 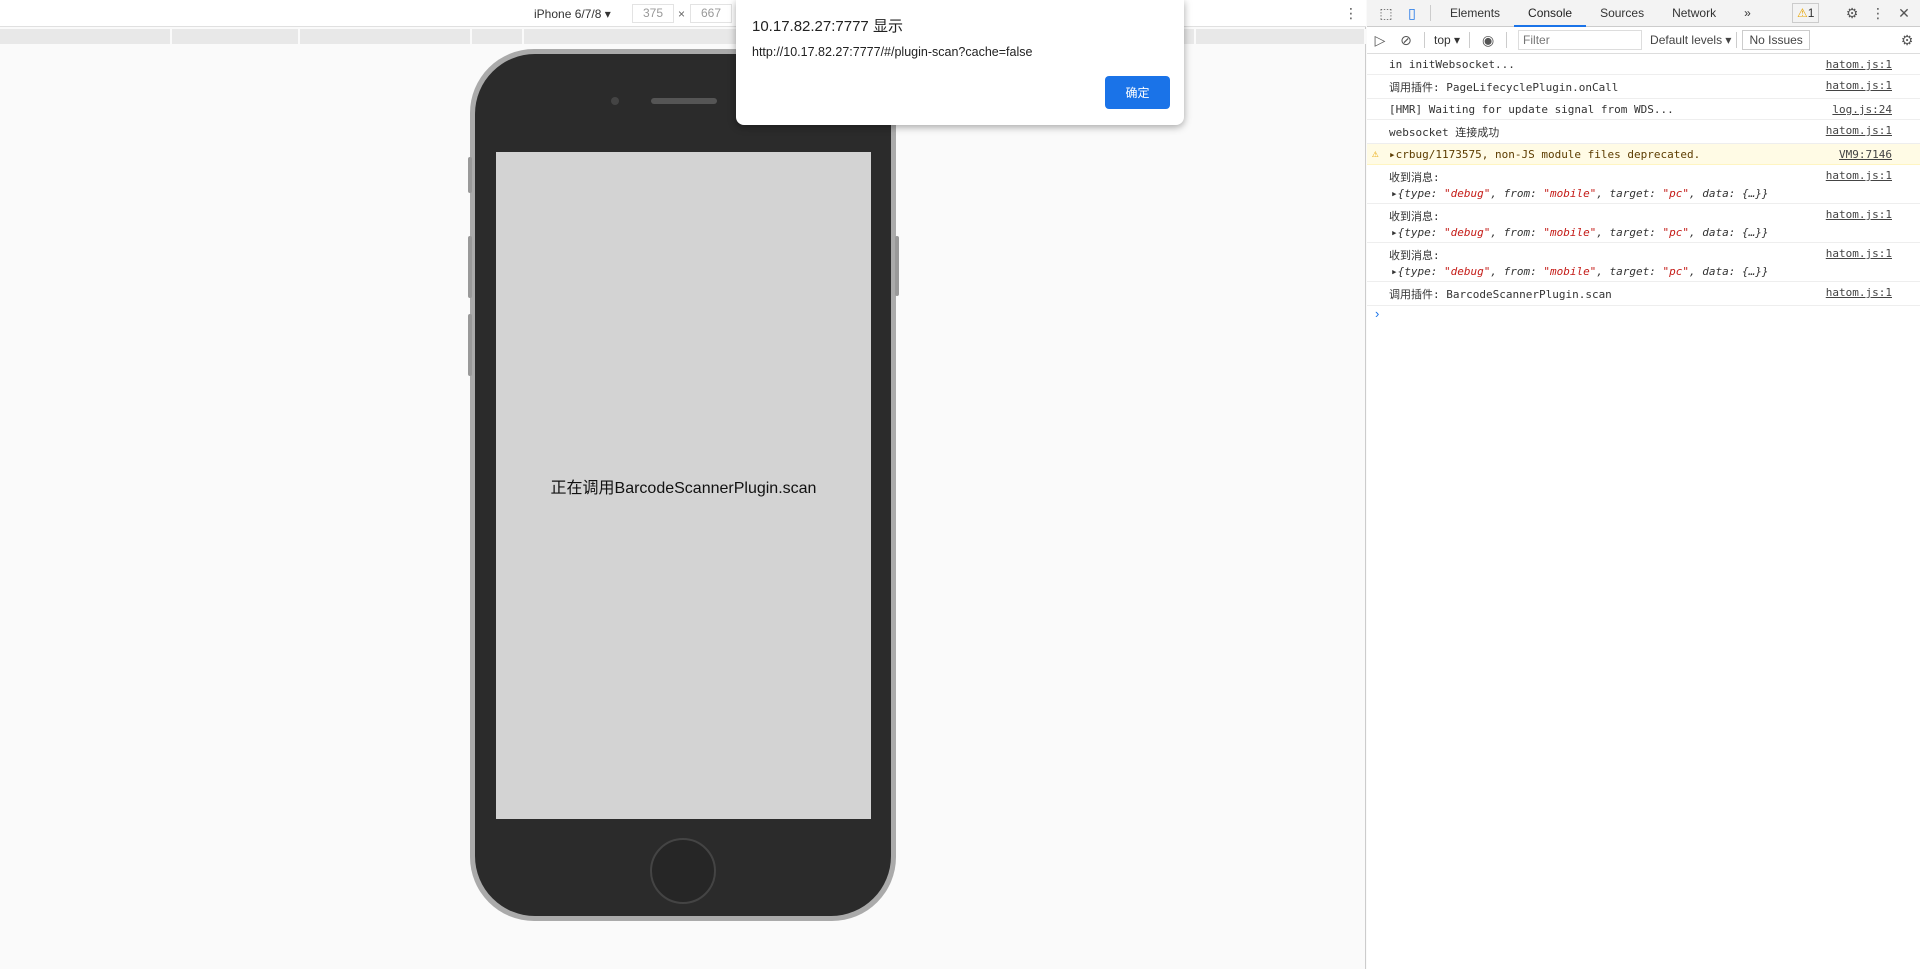 What do you see at coordinates (1444, 132) in the screenshot?
I see `message-text: websocket 连接成功` at bounding box center [1444, 132].